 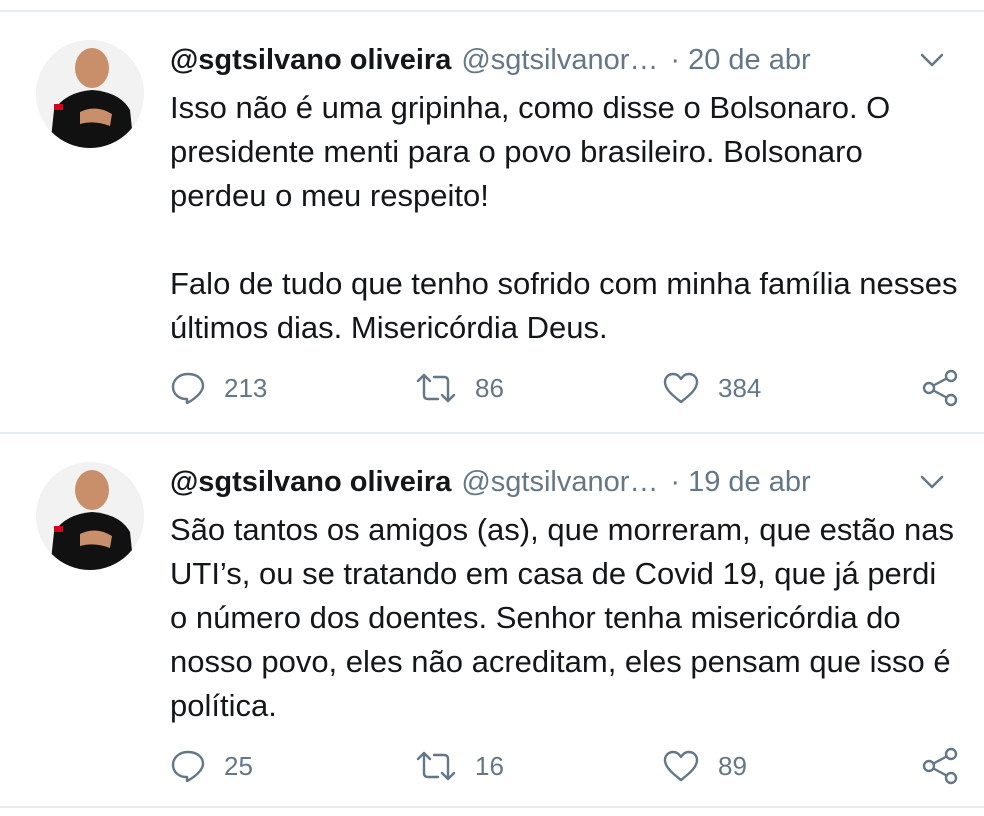 What do you see at coordinates (749, 60) in the screenshot?
I see `tweet-date: 20 de abr` at bounding box center [749, 60].